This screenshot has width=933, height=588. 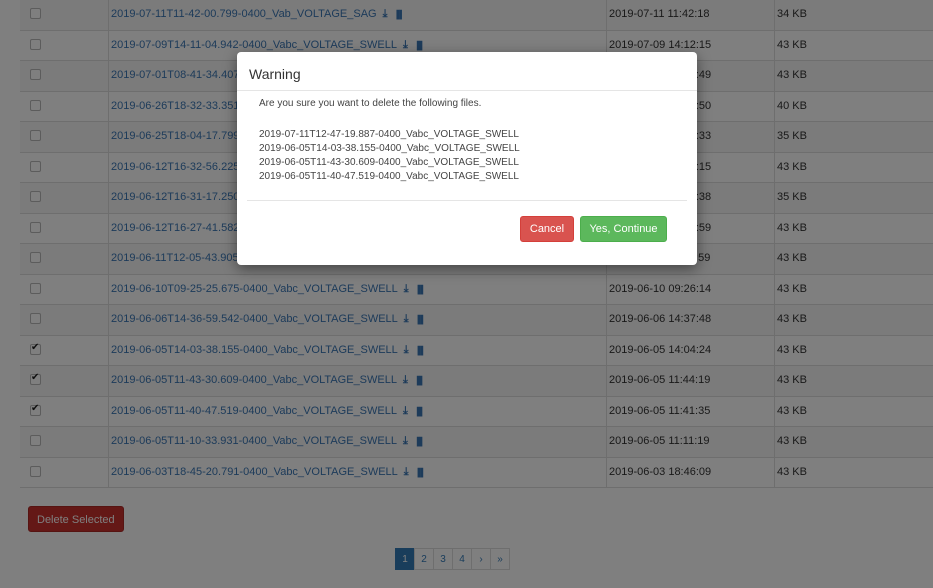 I want to click on dialog-title: Warning, so click(x=275, y=74).